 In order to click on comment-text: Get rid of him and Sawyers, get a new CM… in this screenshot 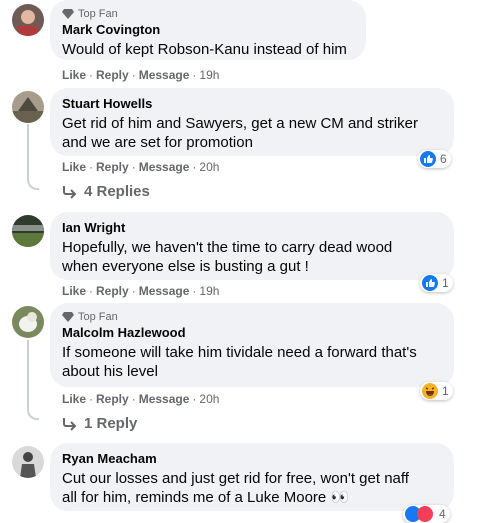, I will do `click(252, 133)`.